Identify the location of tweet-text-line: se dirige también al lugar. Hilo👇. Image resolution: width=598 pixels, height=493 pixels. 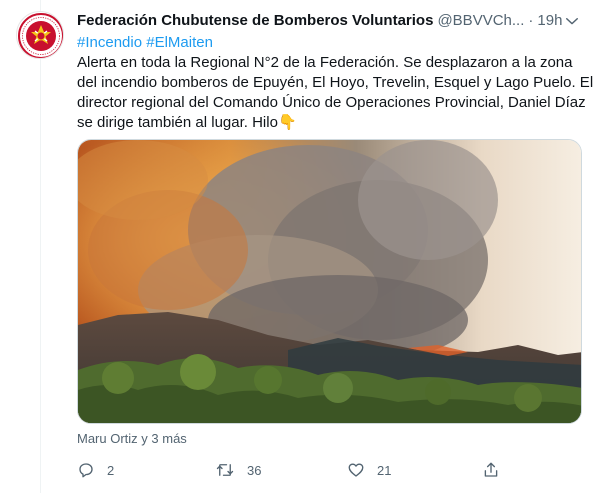
(329, 123).